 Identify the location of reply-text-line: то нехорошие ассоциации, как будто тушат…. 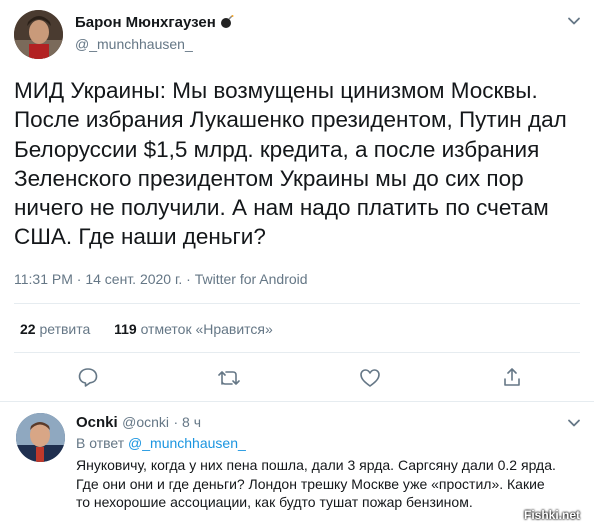
(274, 502).